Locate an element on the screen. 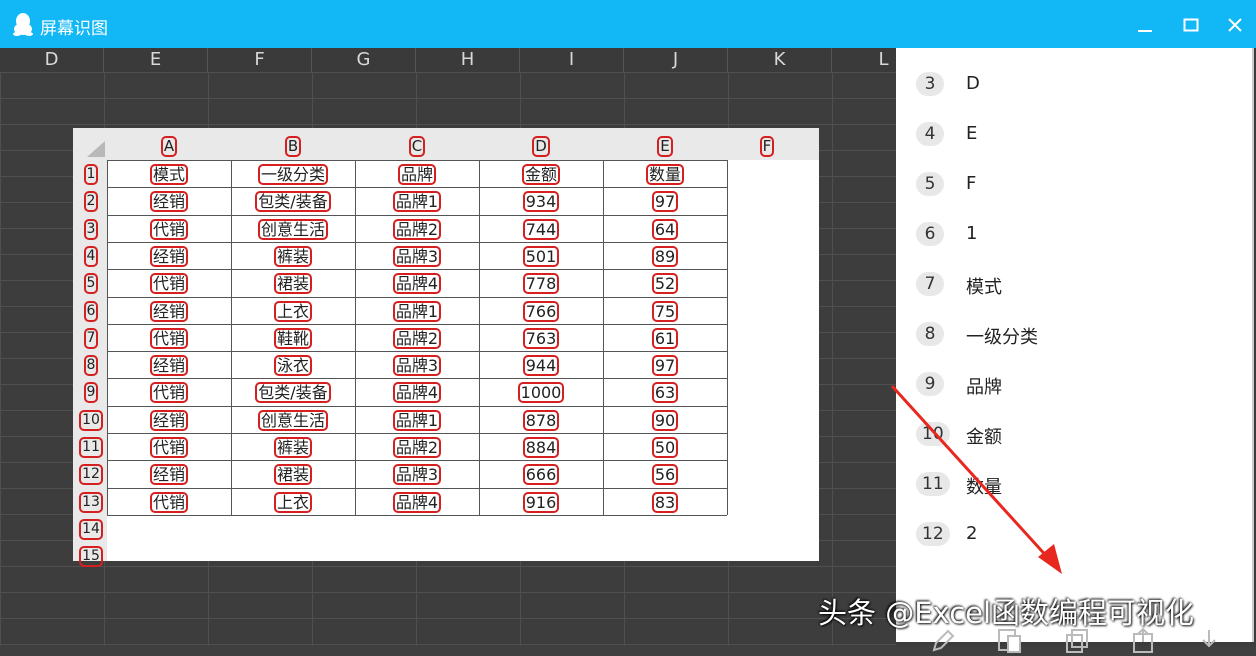 Image resolution: width=1256 pixels, height=656 pixels. cell-text: 上衣 is located at coordinates (292, 502).